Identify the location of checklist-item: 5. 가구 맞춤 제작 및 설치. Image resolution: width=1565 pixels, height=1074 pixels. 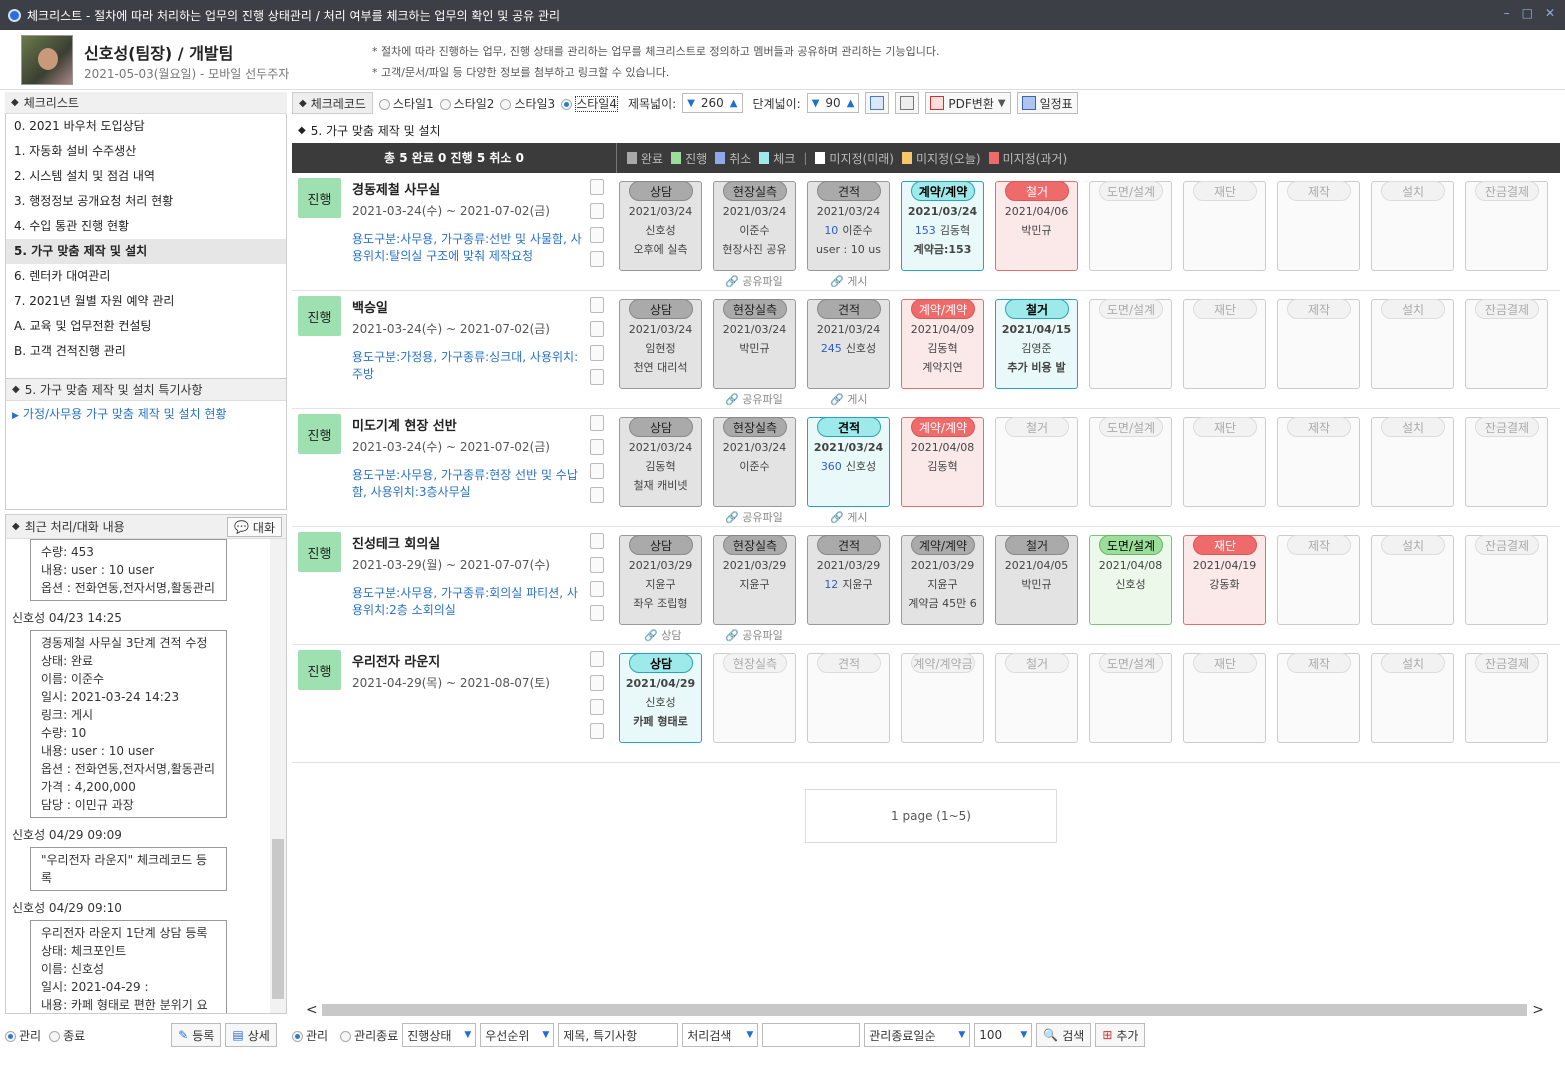
(146, 251).